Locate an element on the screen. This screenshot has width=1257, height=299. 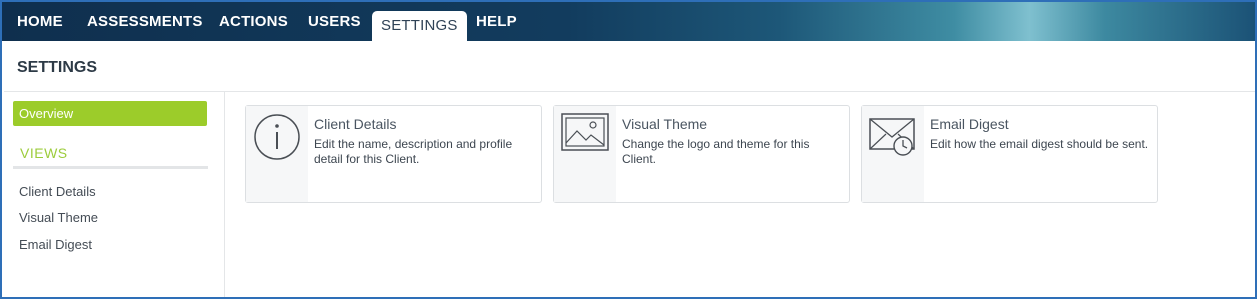
image-icon is located at coordinates (585, 132).